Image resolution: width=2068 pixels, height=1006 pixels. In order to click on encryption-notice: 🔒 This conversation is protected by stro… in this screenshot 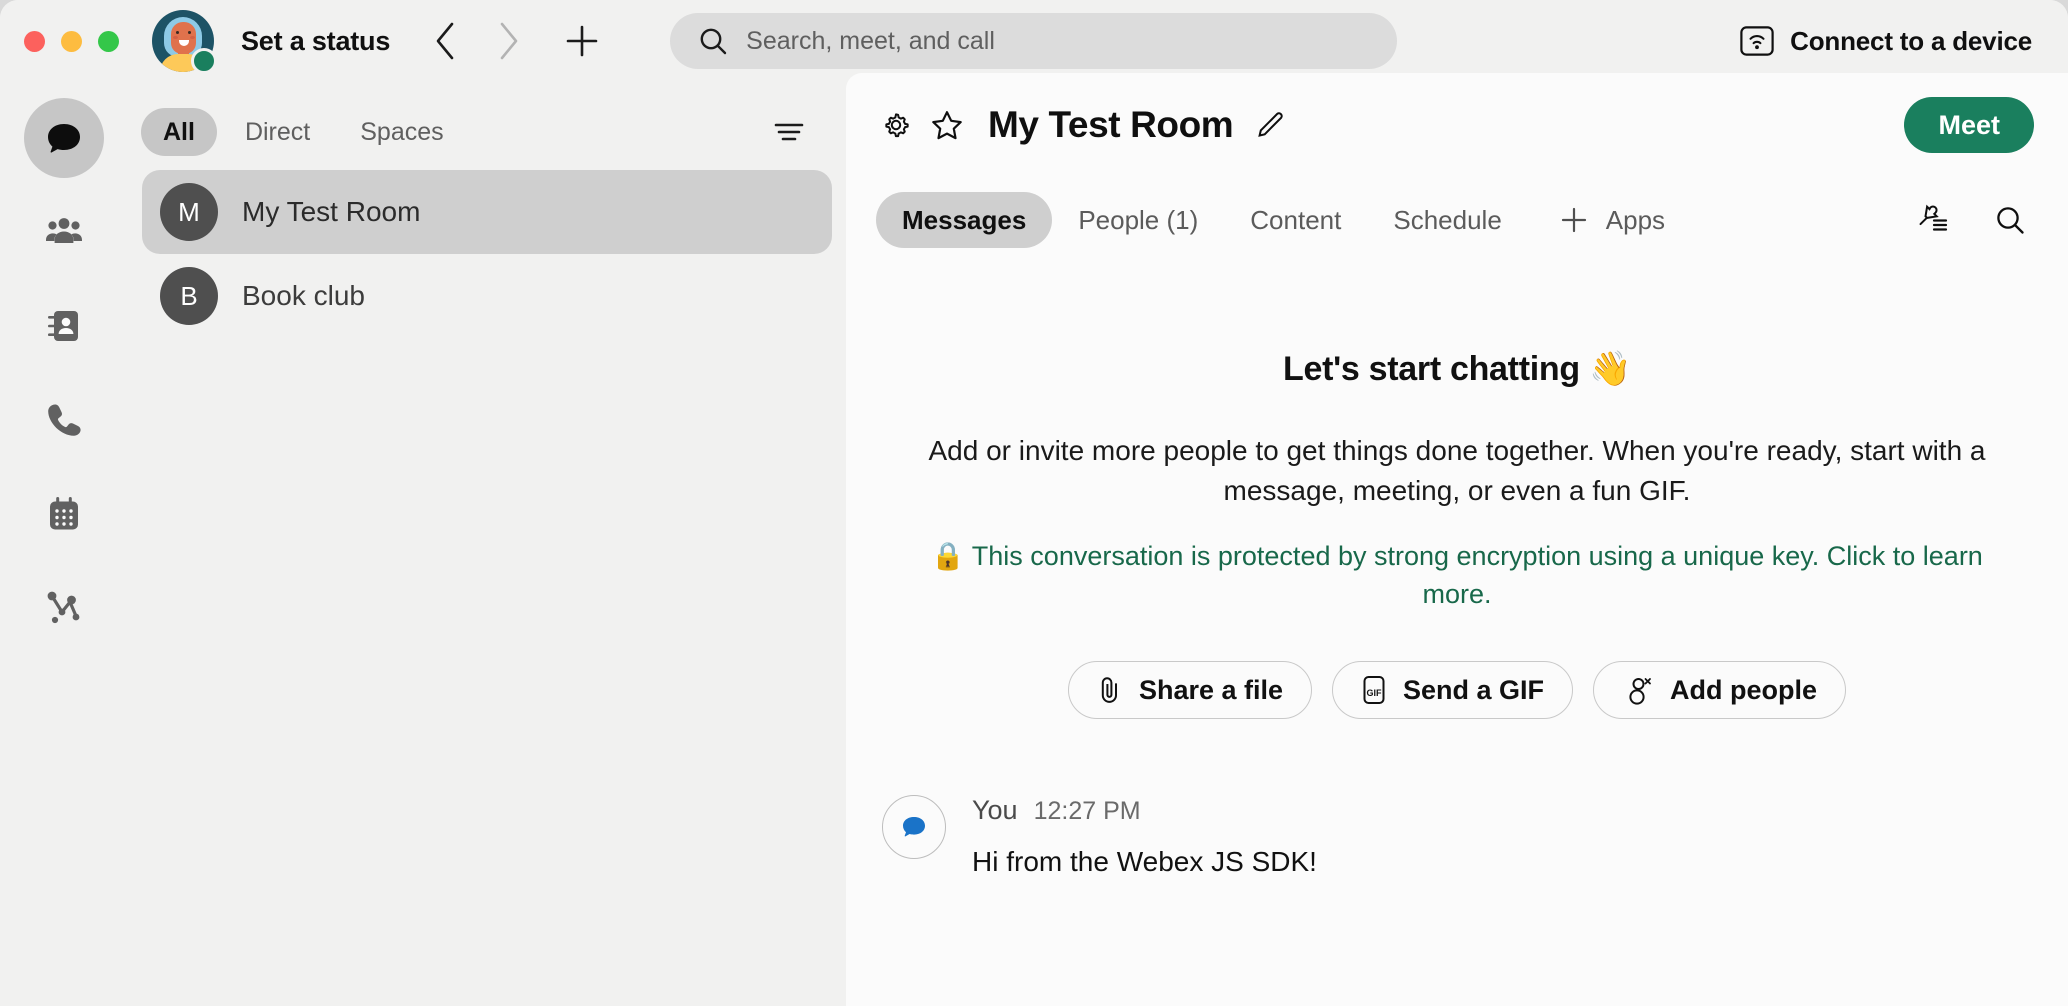, I will do `click(1457, 575)`.